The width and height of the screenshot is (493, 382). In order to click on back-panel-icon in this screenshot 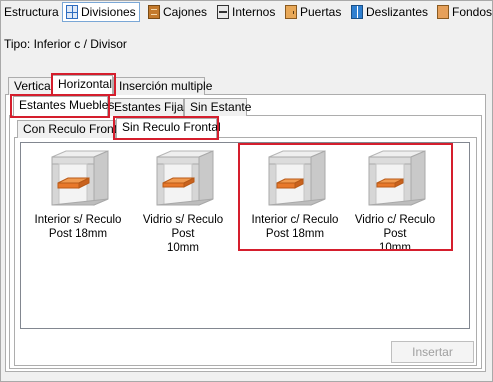, I will do `click(443, 12)`.